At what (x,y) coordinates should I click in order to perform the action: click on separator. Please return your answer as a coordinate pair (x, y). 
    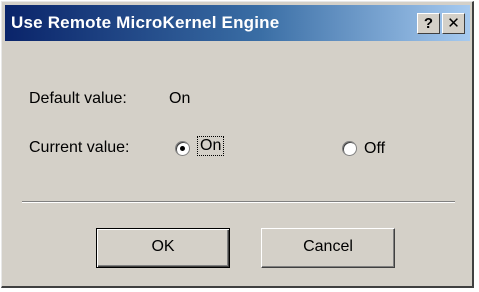
    Looking at the image, I should click on (238, 202).